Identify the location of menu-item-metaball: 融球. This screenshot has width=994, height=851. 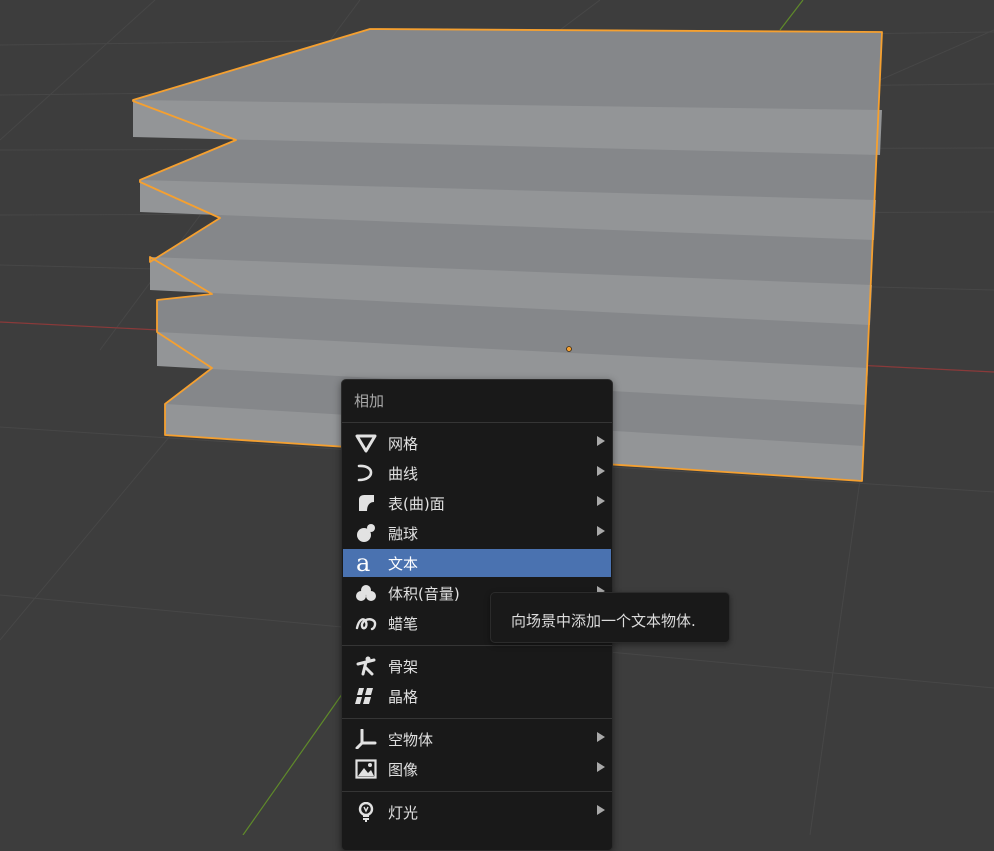
(477, 533).